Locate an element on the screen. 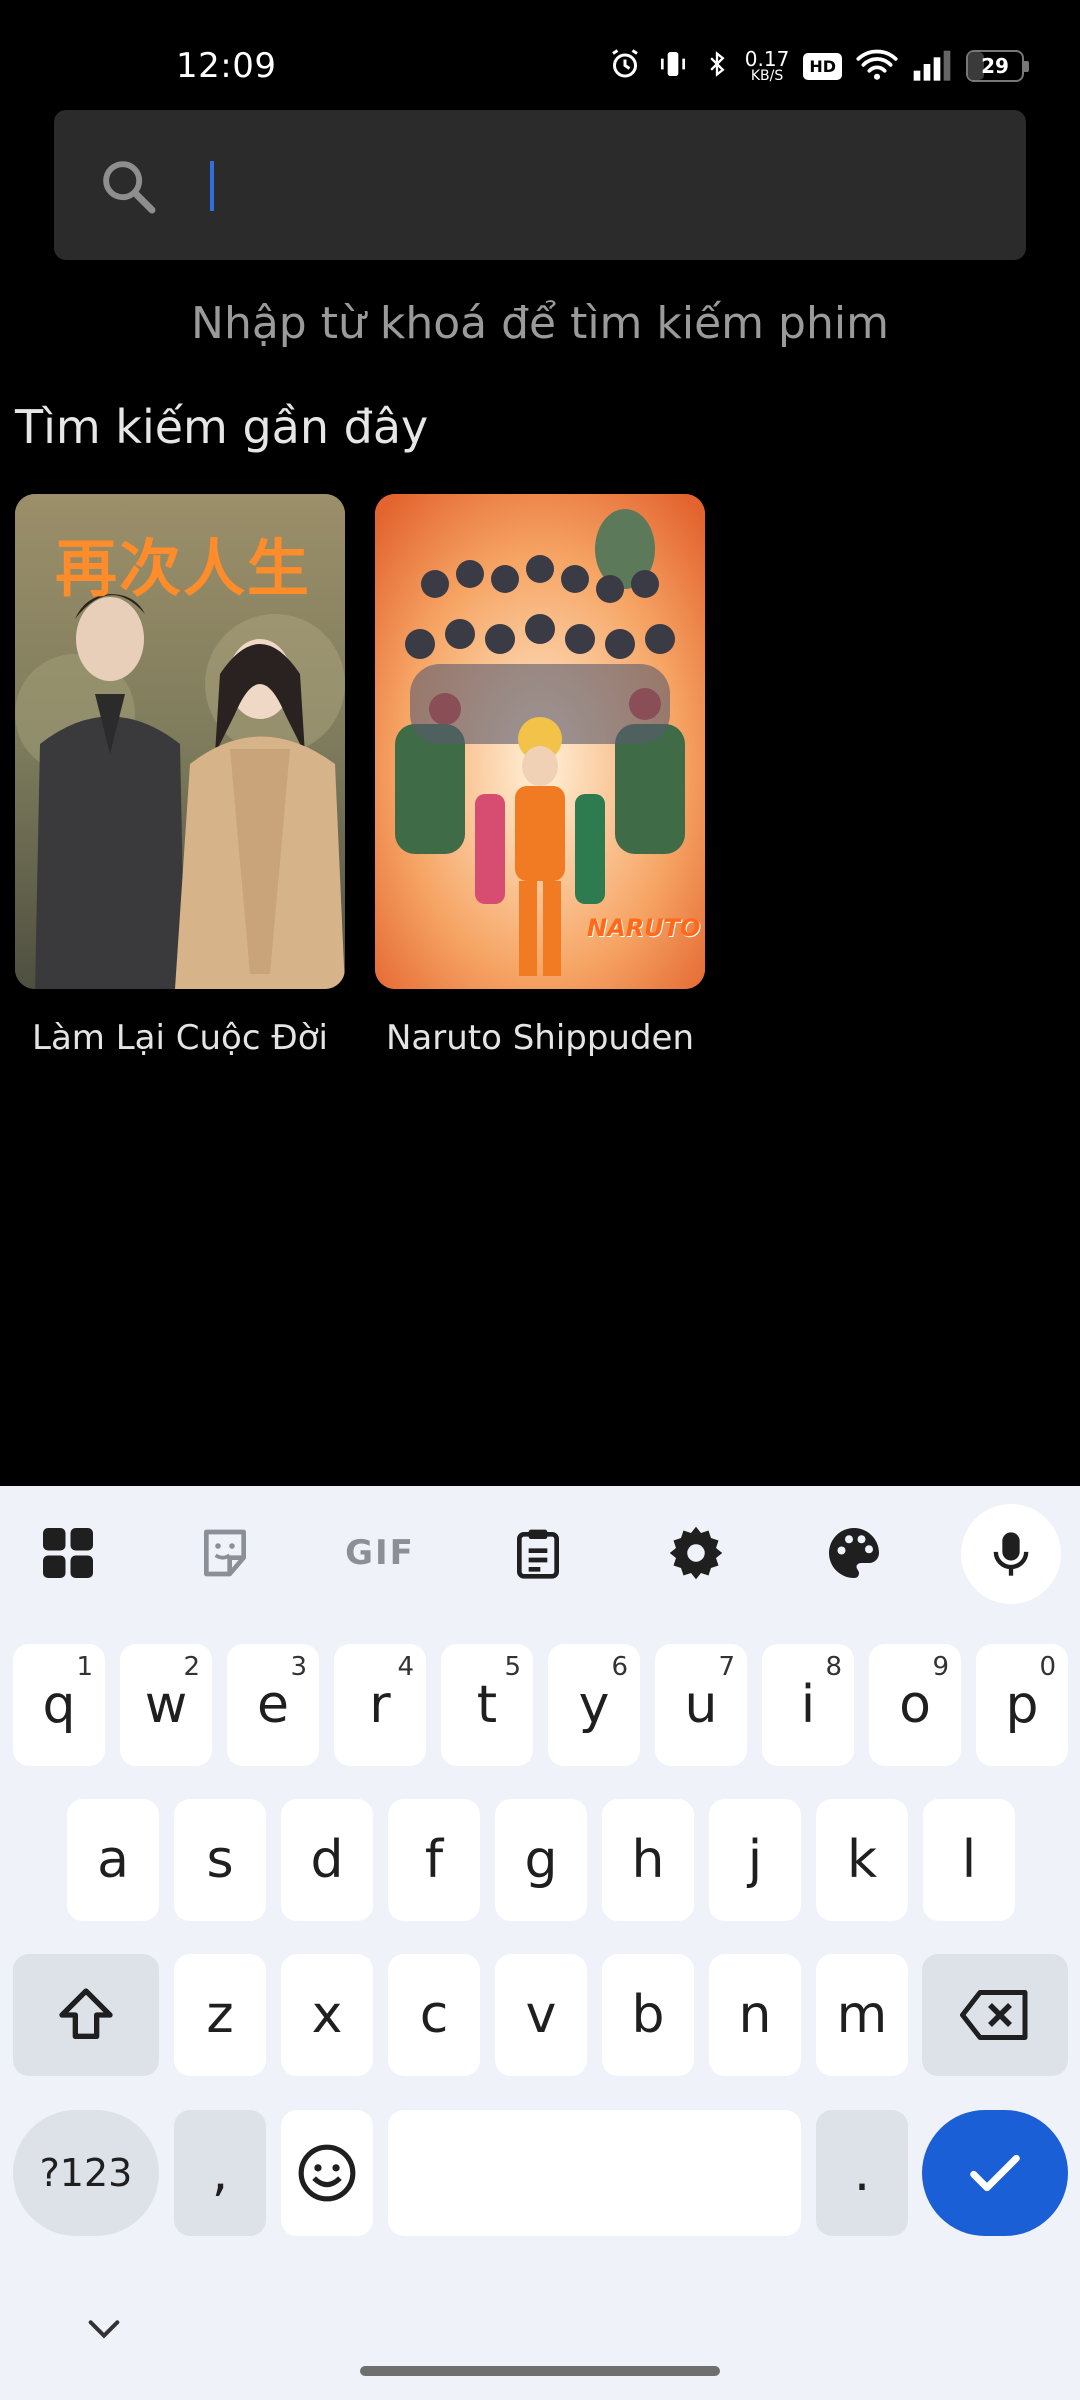  key-hint: 2 is located at coordinates (191, 1667).